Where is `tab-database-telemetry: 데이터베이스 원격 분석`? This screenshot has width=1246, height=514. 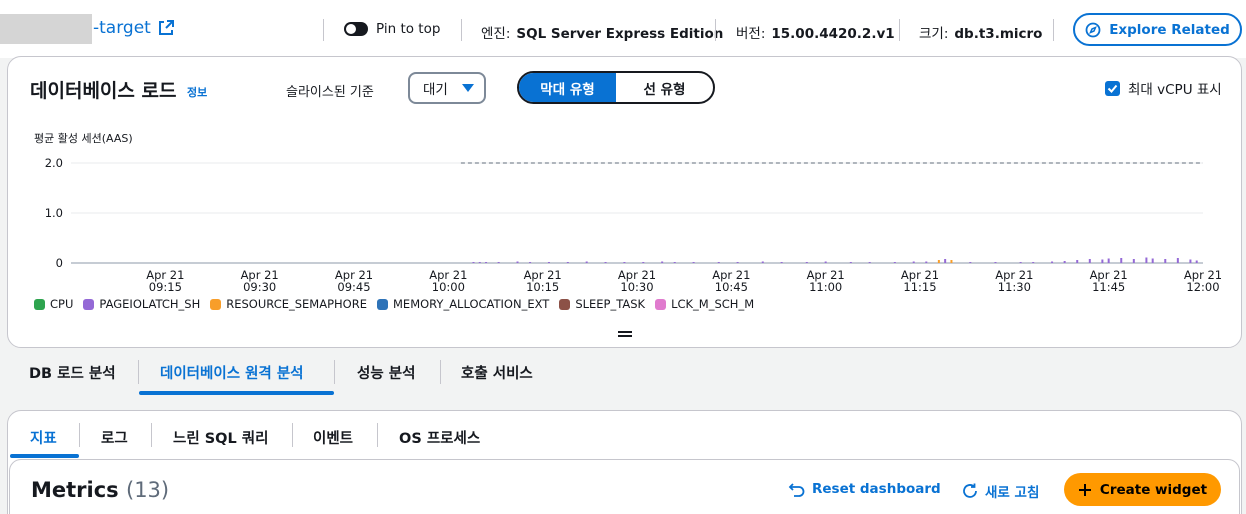
tab-database-telemetry: 데이터베이스 원격 분석 is located at coordinates (232, 372).